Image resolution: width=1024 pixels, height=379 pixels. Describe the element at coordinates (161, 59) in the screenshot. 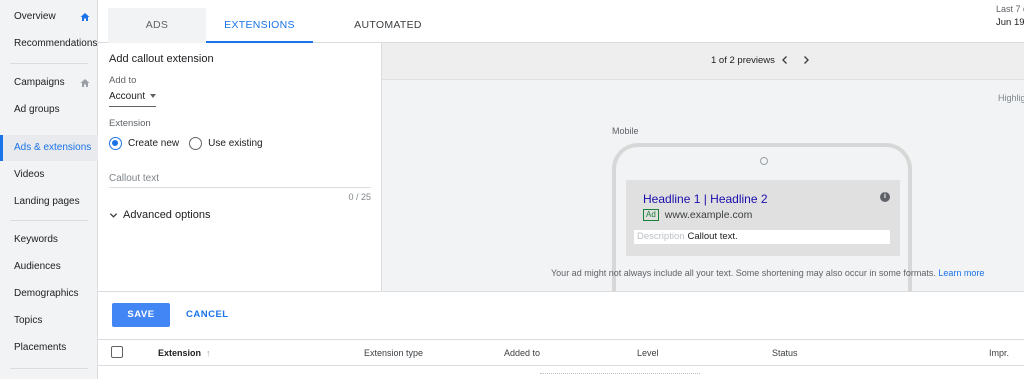

I see `form-title: Add callout extension` at that location.